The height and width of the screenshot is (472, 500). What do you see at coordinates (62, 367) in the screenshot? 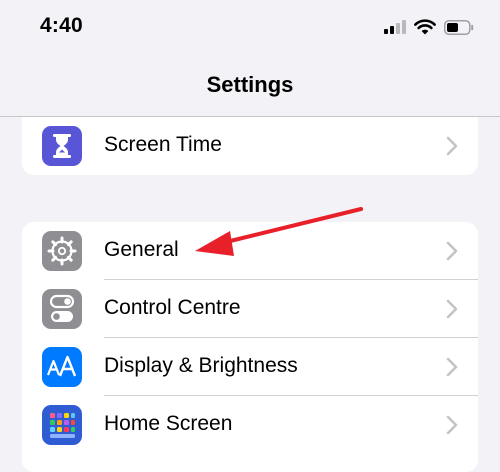
I see `text-size-icon` at bounding box center [62, 367].